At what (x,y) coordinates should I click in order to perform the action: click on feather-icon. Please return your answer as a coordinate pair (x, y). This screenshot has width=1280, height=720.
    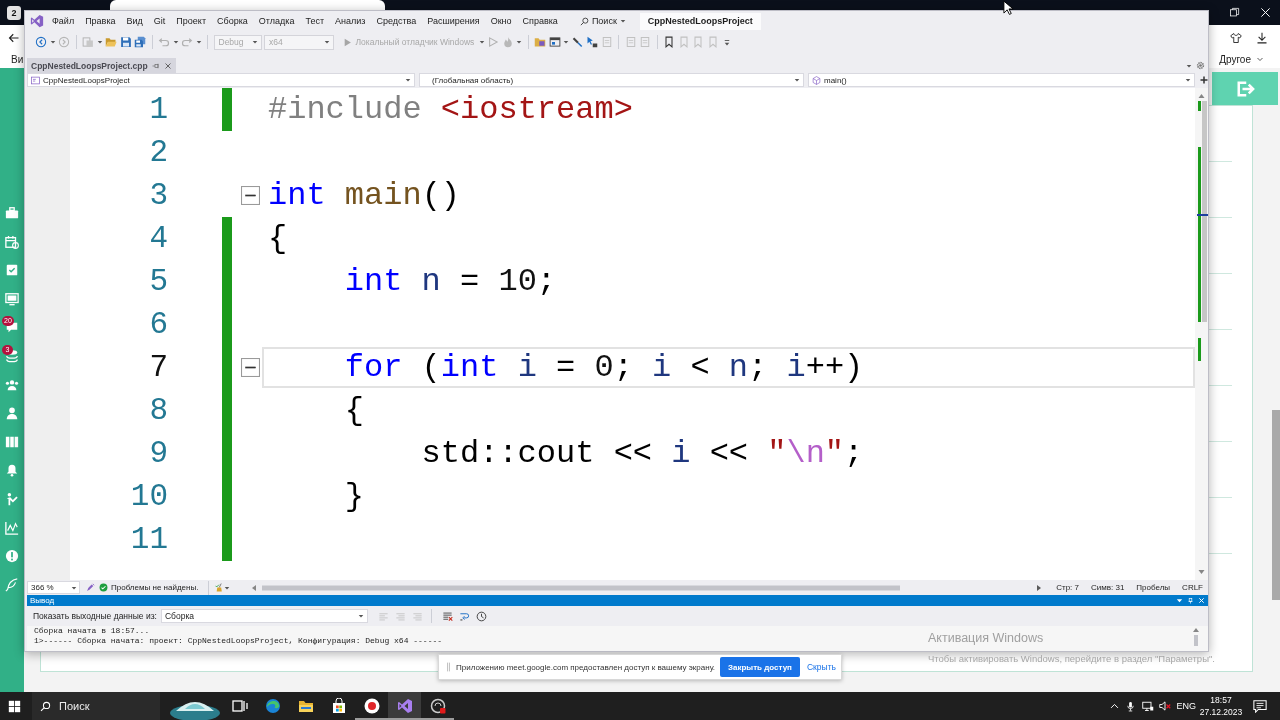
    Looking at the image, I should click on (12, 584).